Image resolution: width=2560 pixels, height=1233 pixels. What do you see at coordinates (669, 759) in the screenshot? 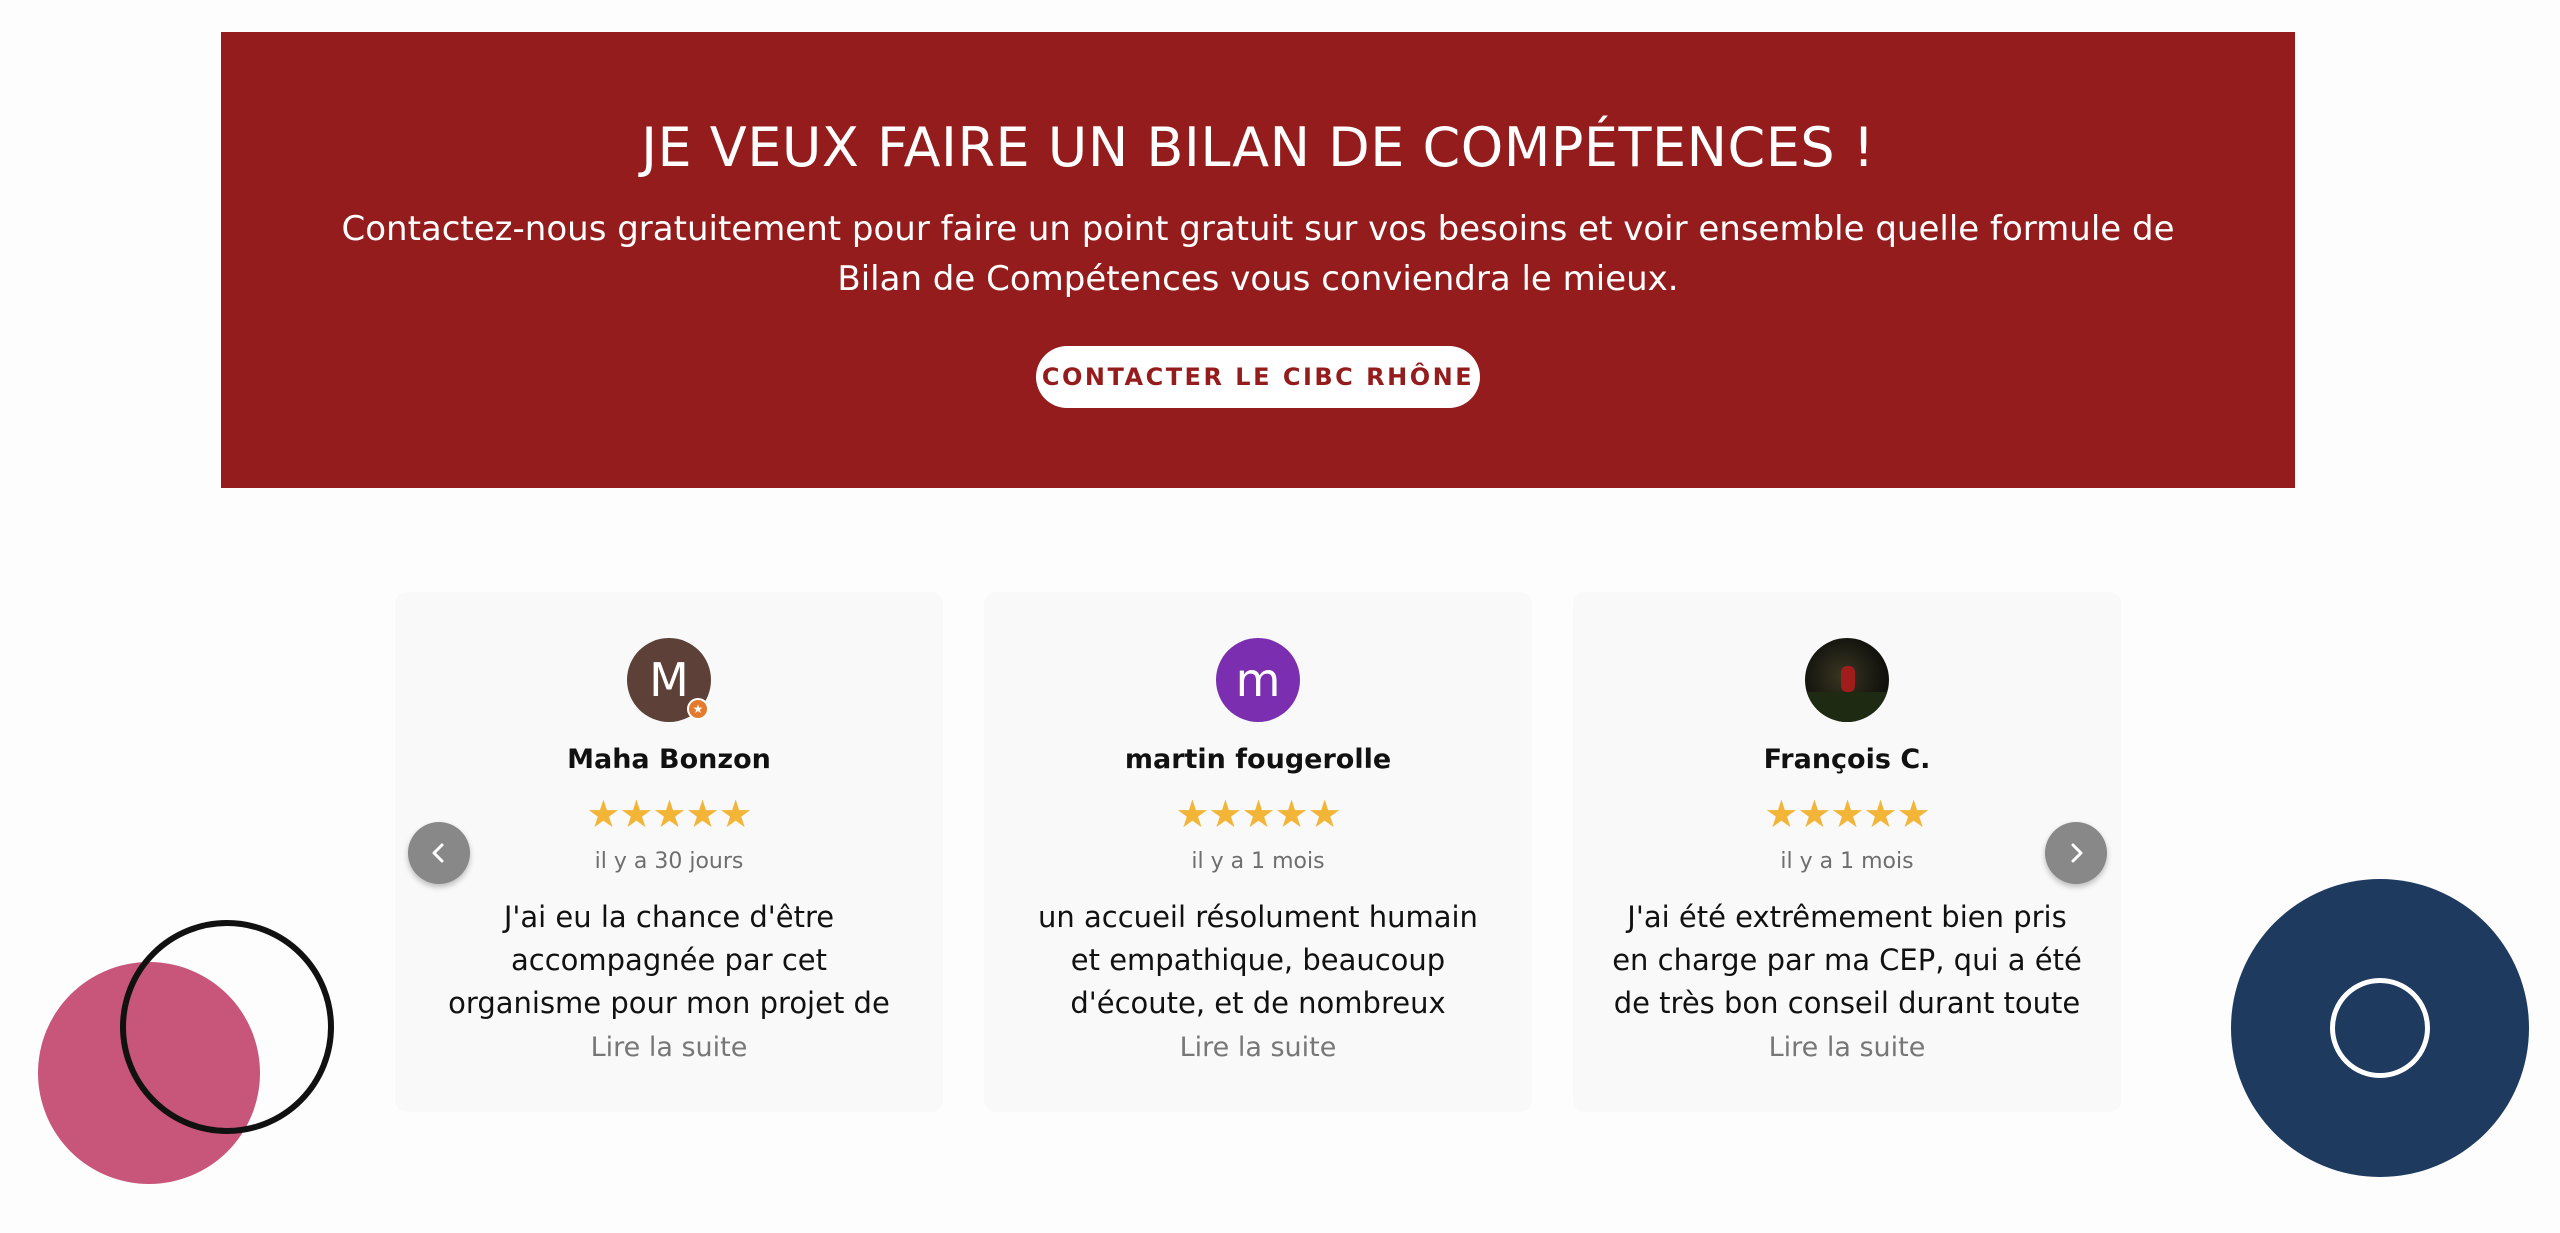
I see `reviewer-name: Maha Bonzon` at bounding box center [669, 759].